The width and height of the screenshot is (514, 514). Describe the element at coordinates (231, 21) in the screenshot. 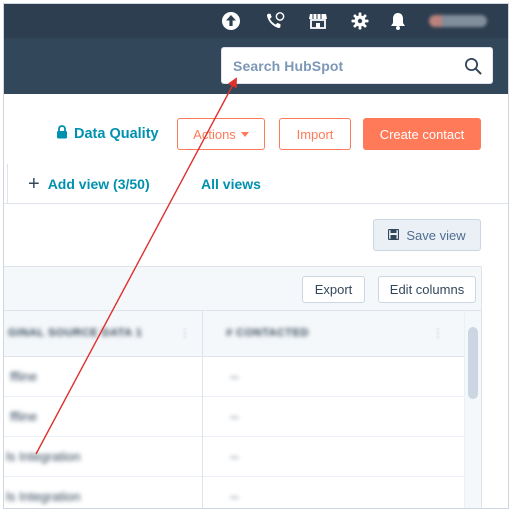

I see `upgrade-icon` at that location.